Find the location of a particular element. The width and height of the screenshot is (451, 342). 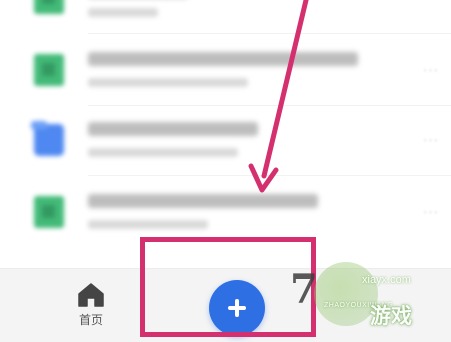

watermark-circle is located at coordinates (346, 294).